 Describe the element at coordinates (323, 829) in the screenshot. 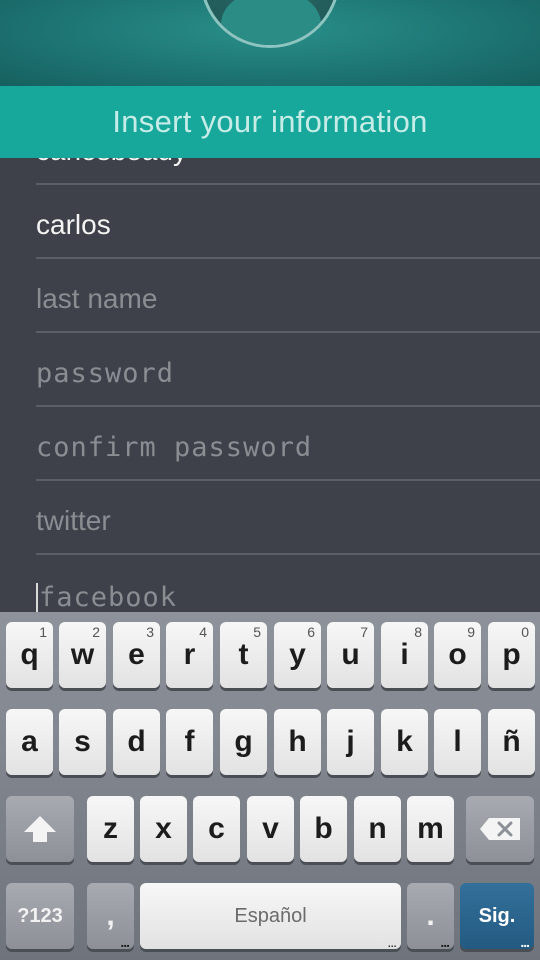

I see `key-b: b` at that location.